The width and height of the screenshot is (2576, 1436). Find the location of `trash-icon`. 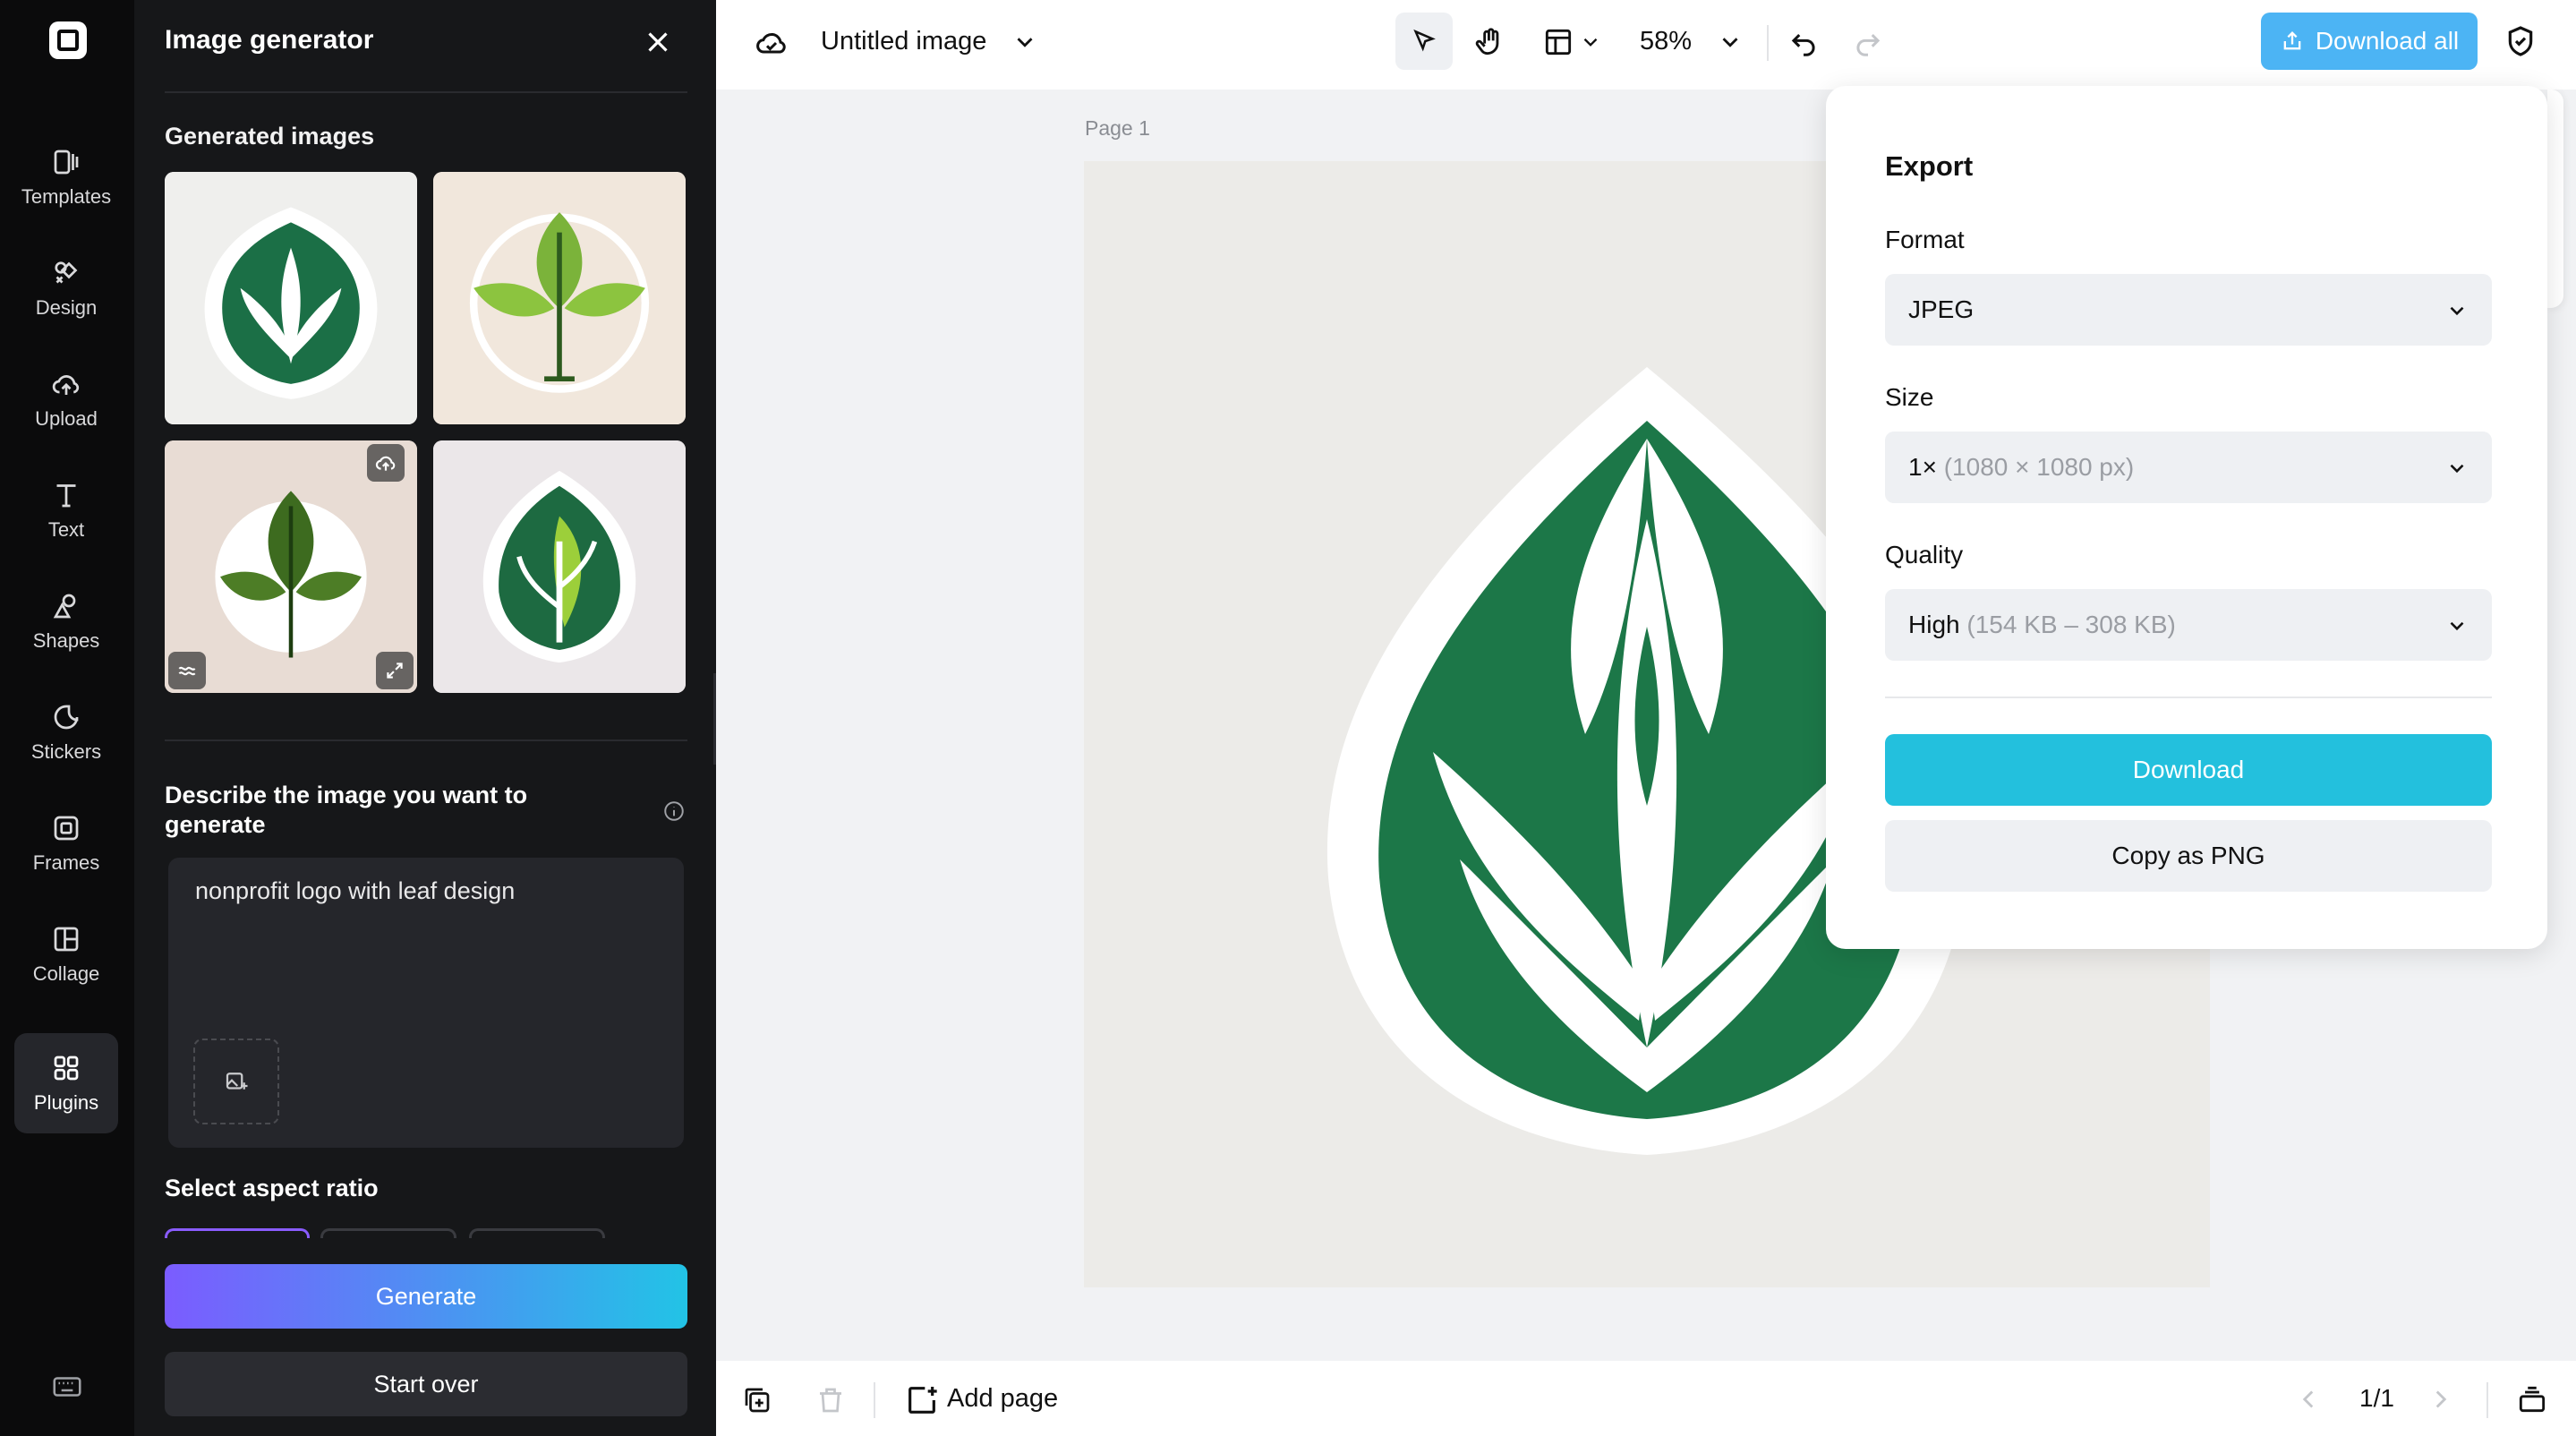

trash-icon is located at coordinates (831, 1400).